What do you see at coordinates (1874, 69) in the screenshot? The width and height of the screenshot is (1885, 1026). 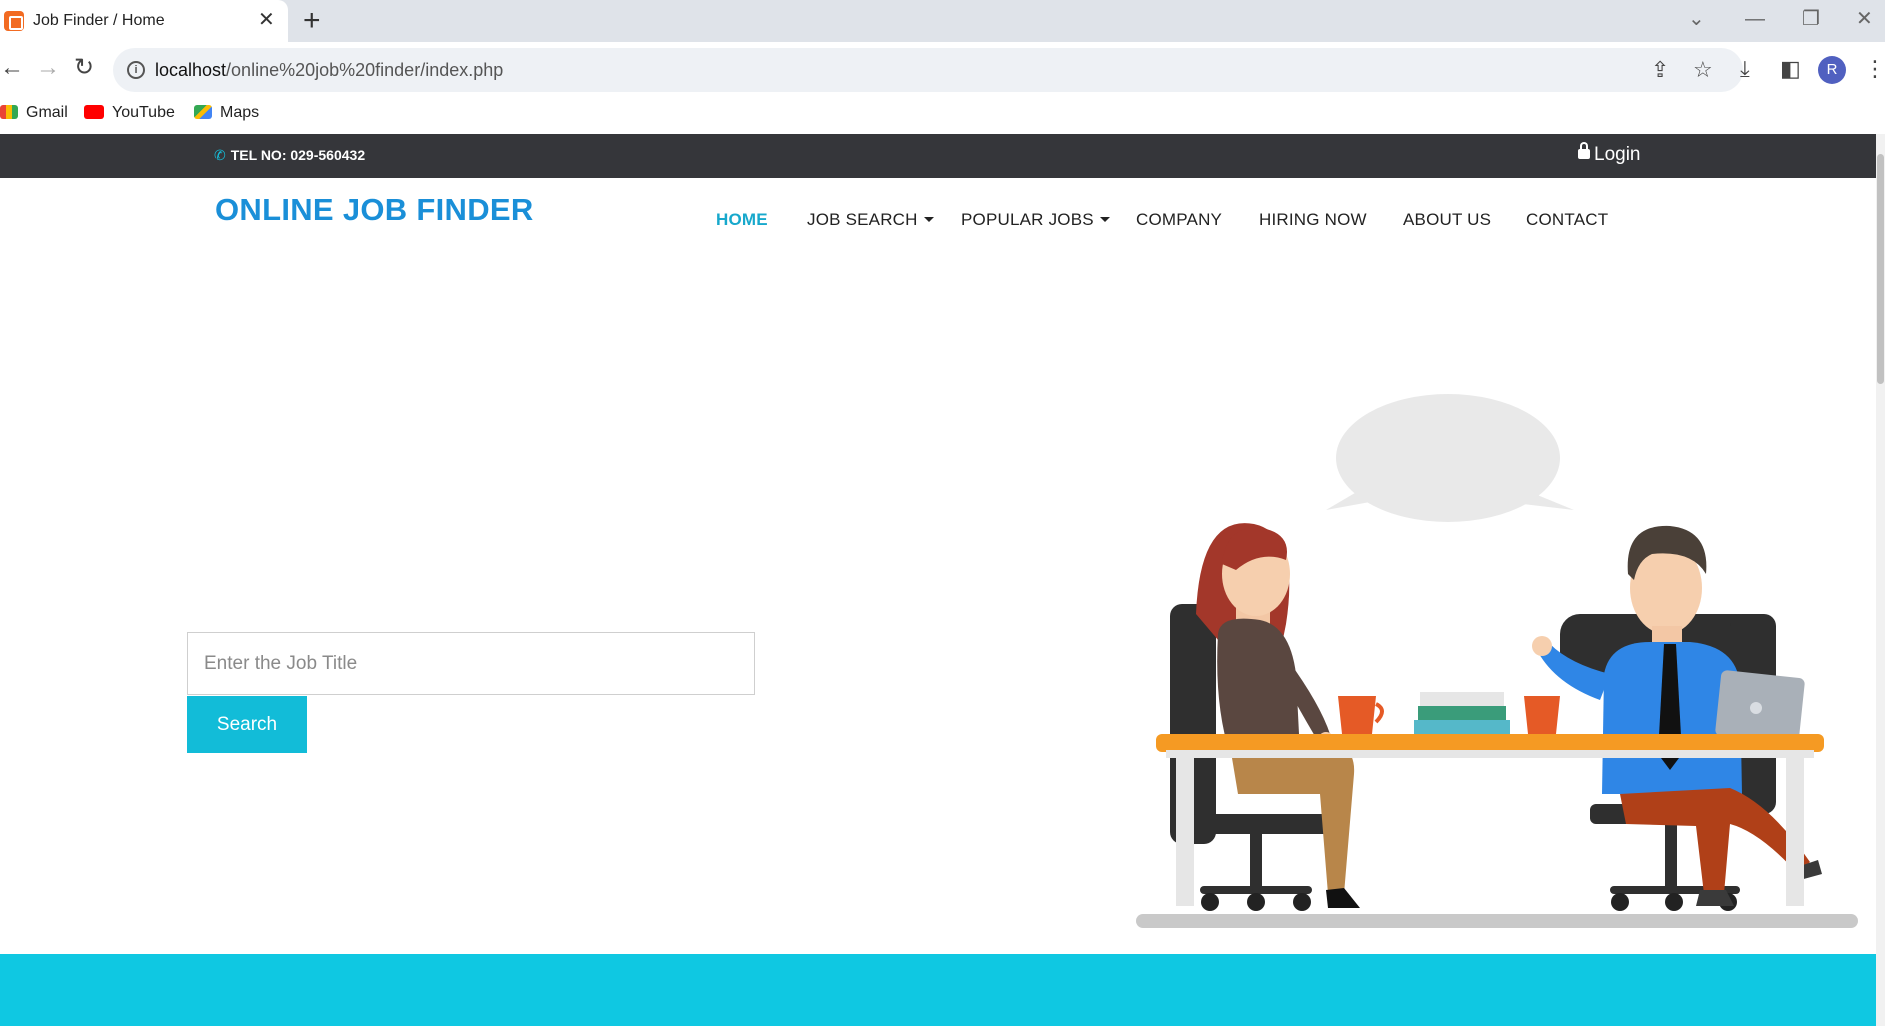 I see `menu-kebab-icon: ⋮` at bounding box center [1874, 69].